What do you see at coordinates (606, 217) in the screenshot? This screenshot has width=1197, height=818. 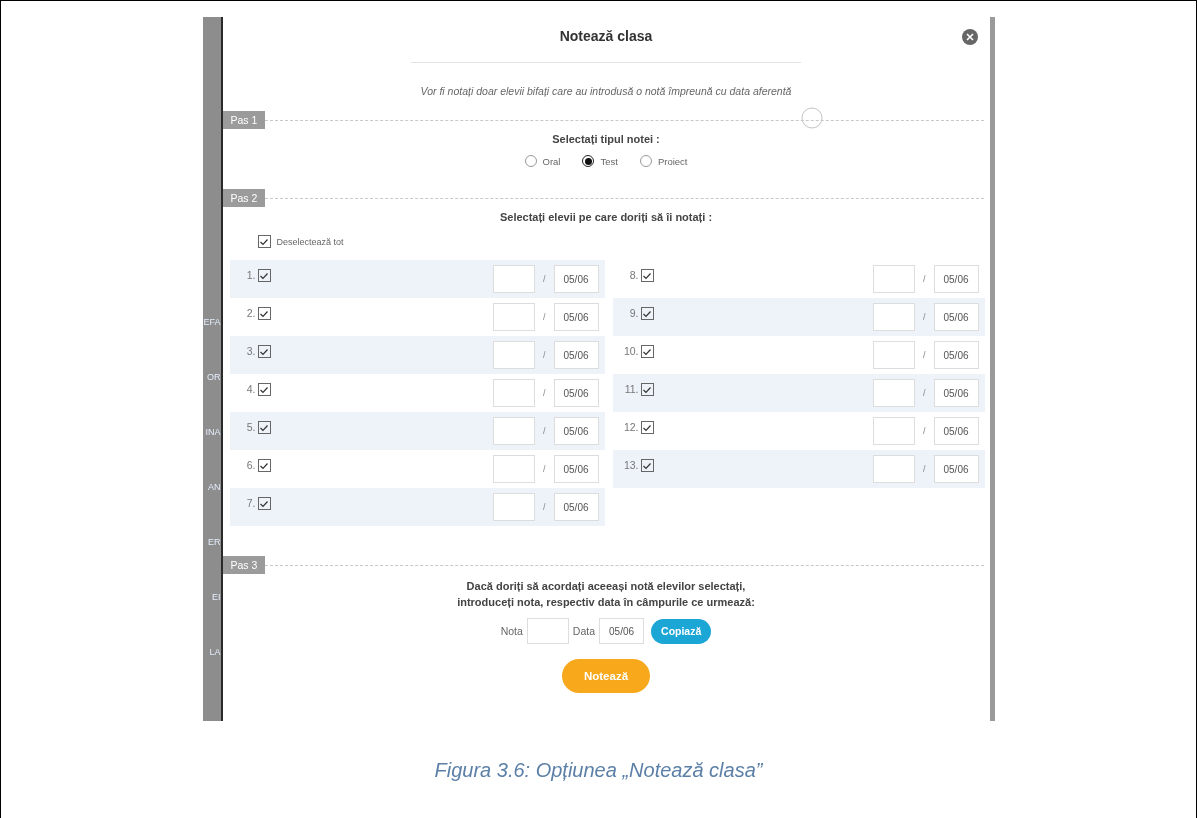 I see `section-heading: Selectați elevii pe care doriți să îi notați :` at bounding box center [606, 217].